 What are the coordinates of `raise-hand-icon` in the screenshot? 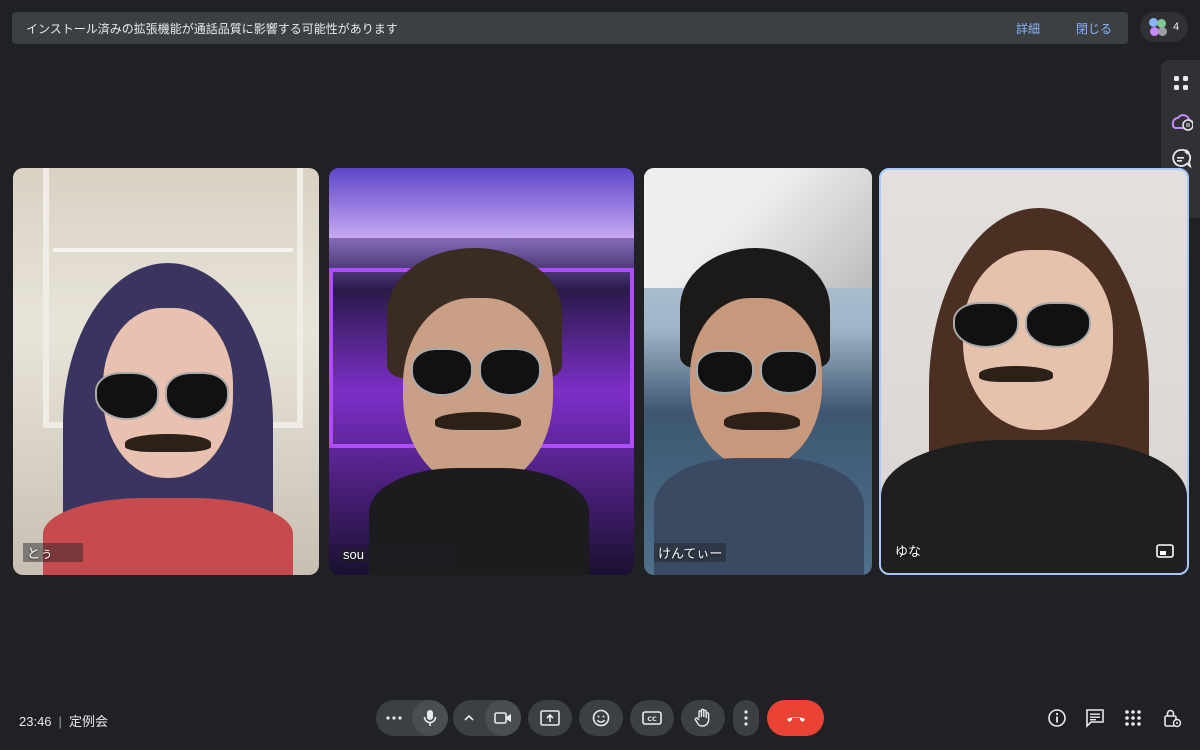 It's located at (703, 718).